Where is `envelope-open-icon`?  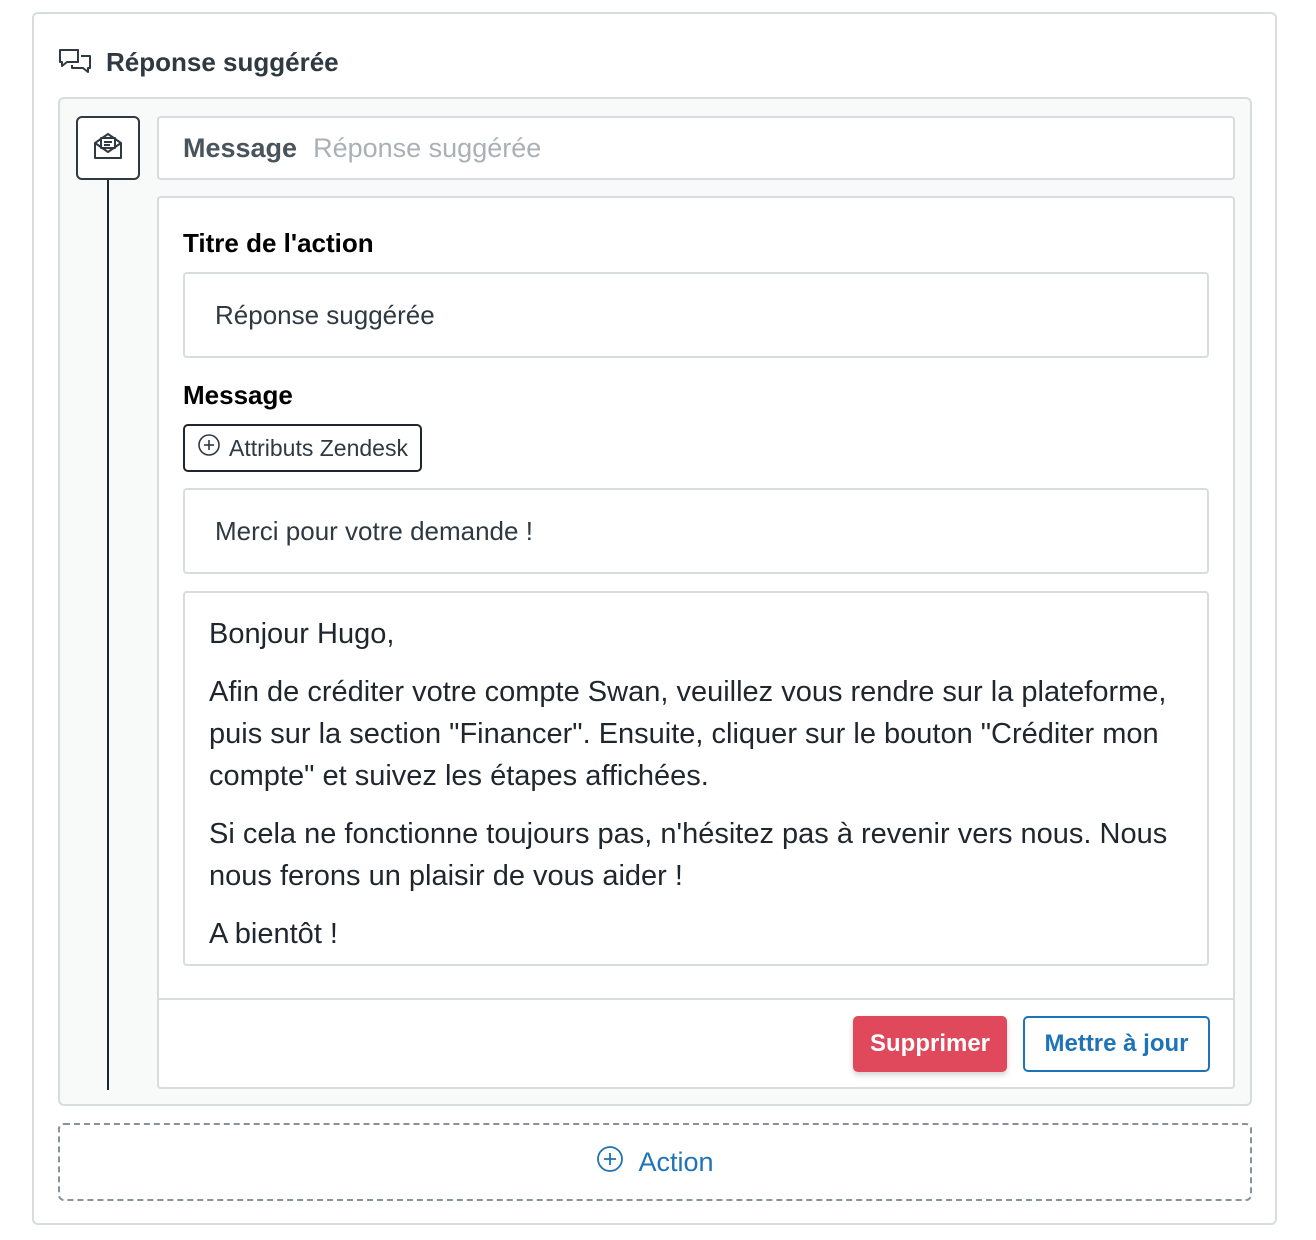
envelope-open-icon is located at coordinates (108, 148).